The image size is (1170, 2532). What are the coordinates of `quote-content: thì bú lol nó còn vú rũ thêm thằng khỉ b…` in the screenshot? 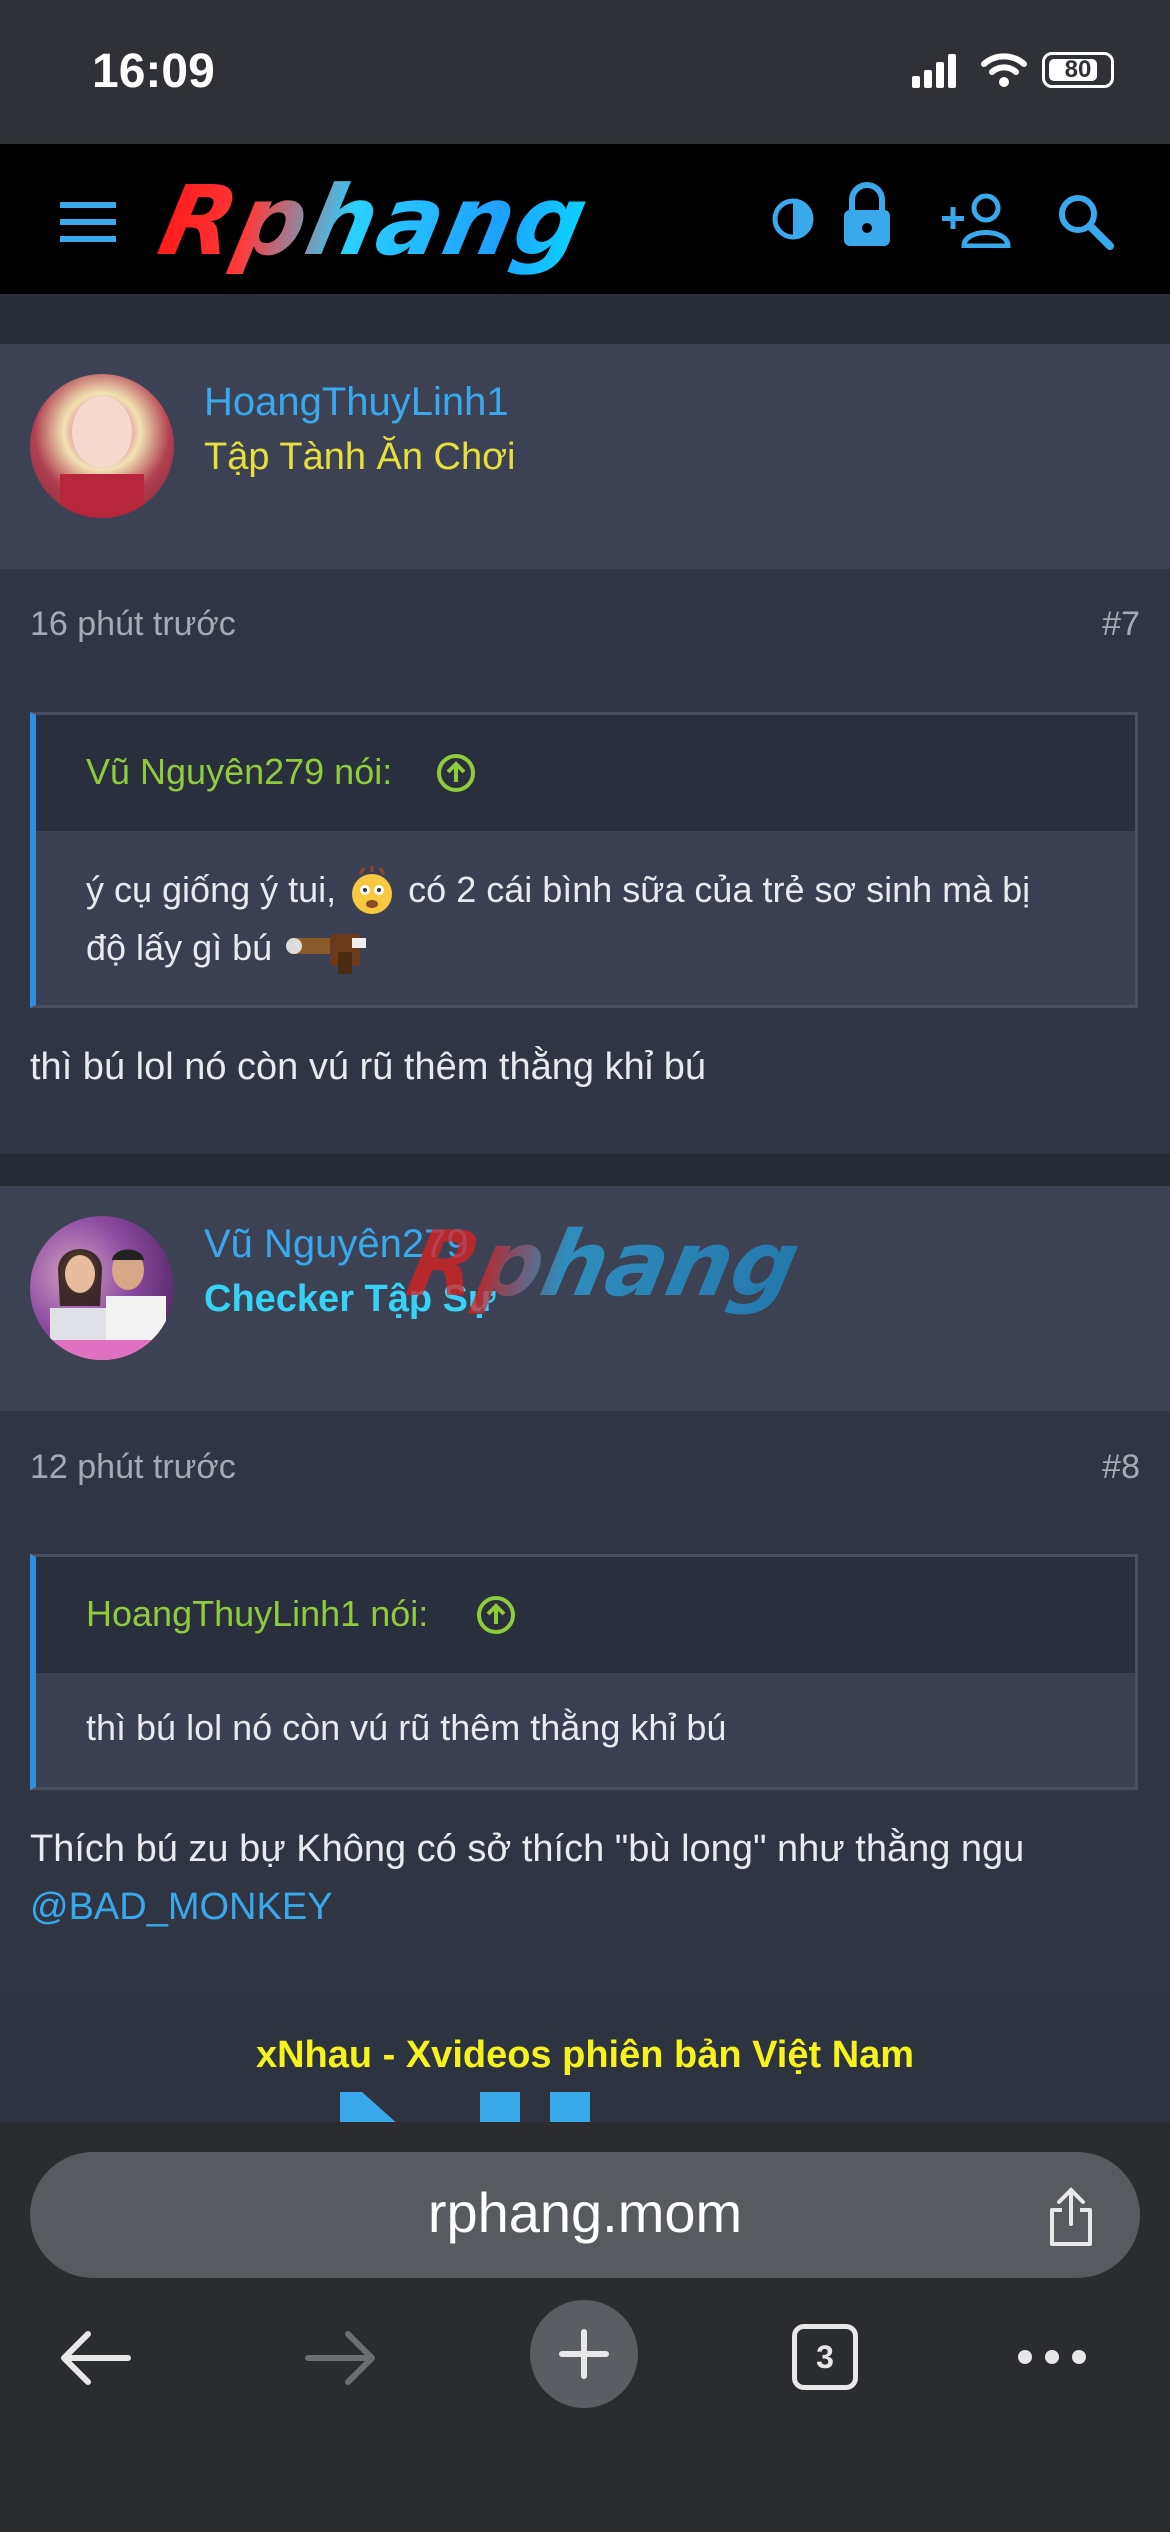 It's located at (585, 1730).